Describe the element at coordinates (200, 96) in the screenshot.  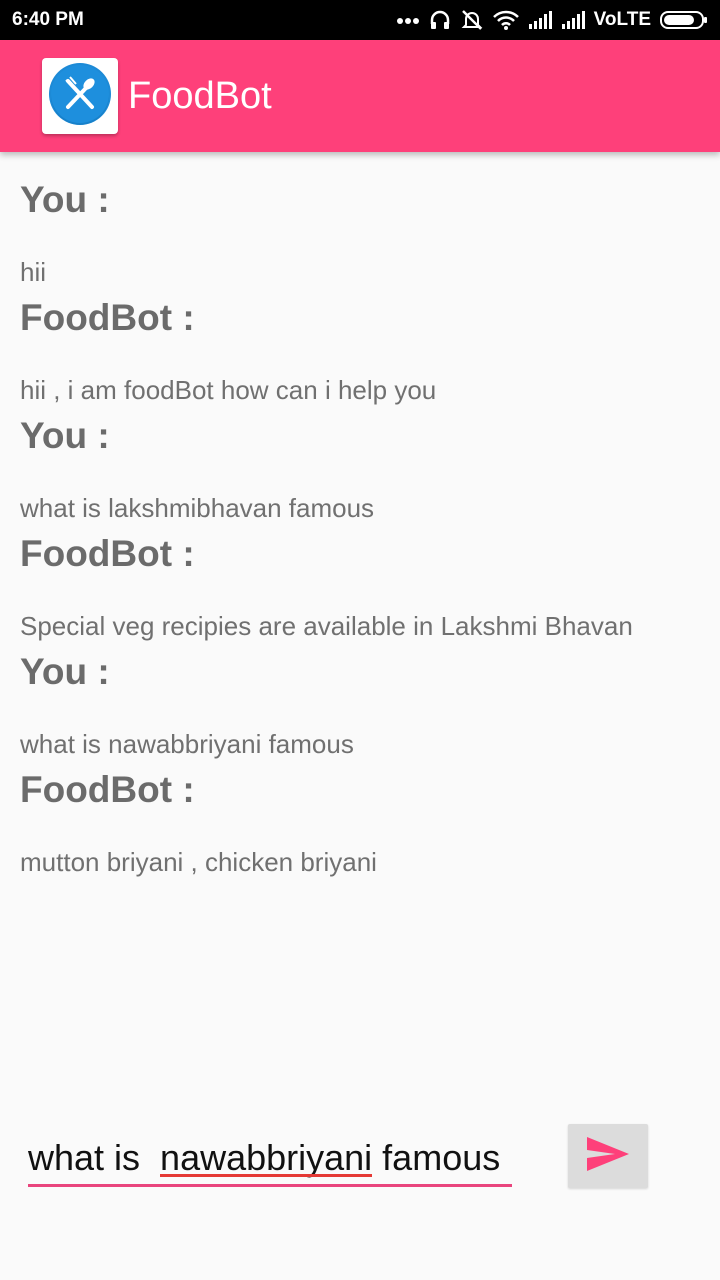
I see `app-title: FoodBot` at that location.